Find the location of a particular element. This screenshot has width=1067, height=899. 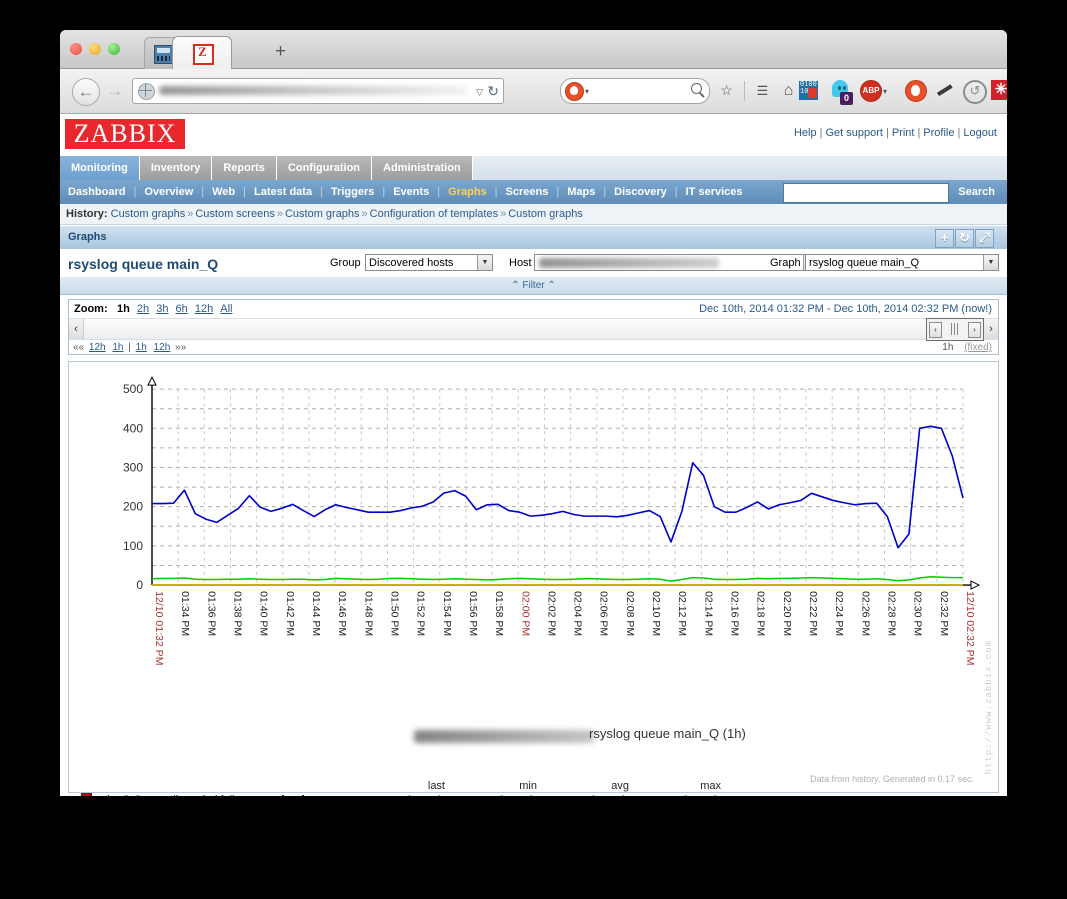

address-bar: ▽ ↻ is located at coordinates (318, 91).